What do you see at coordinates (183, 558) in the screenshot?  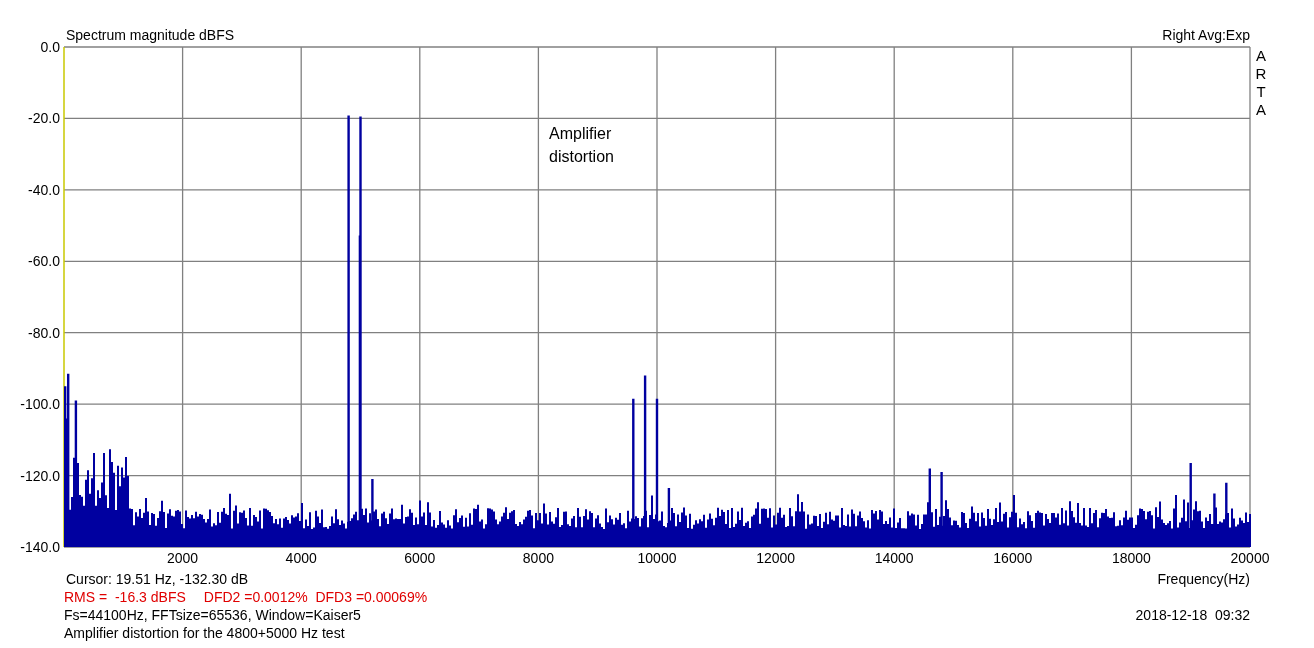 I see `x-tick-label: 2000` at bounding box center [183, 558].